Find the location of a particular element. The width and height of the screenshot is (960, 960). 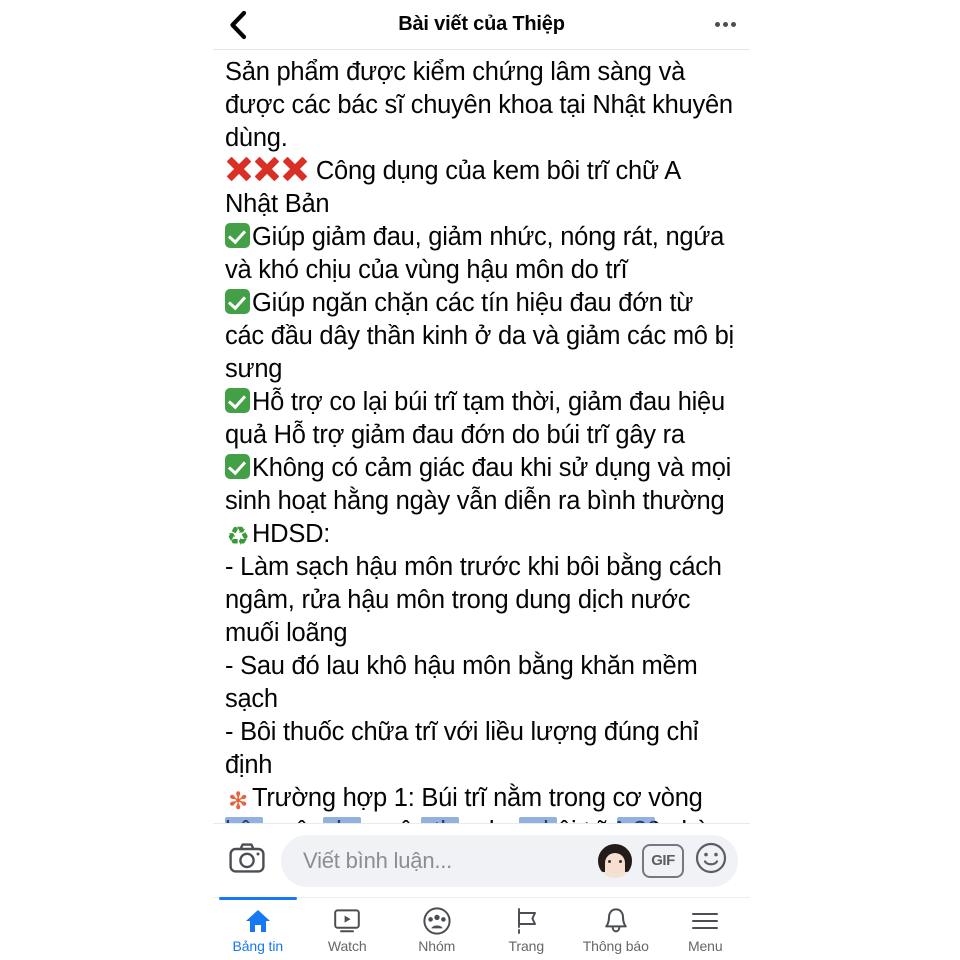

active-tab-indicator is located at coordinates (258, 898).